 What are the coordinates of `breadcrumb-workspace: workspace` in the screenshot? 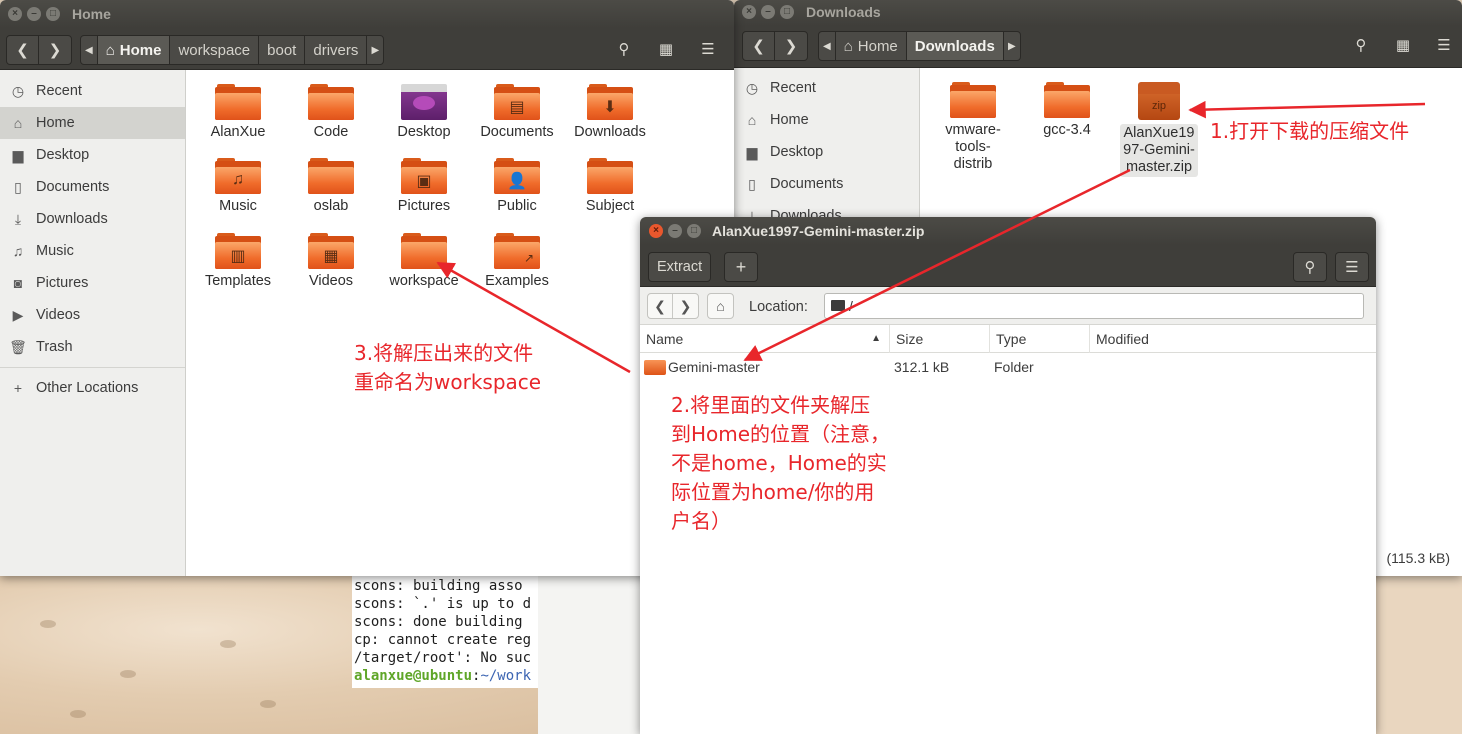 It's located at (215, 50).